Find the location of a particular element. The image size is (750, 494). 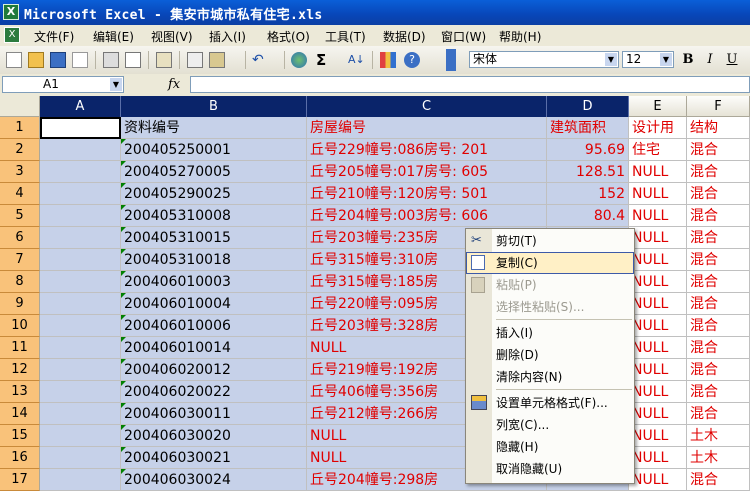

name-box: A1 ▼ is located at coordinates (63, 84).